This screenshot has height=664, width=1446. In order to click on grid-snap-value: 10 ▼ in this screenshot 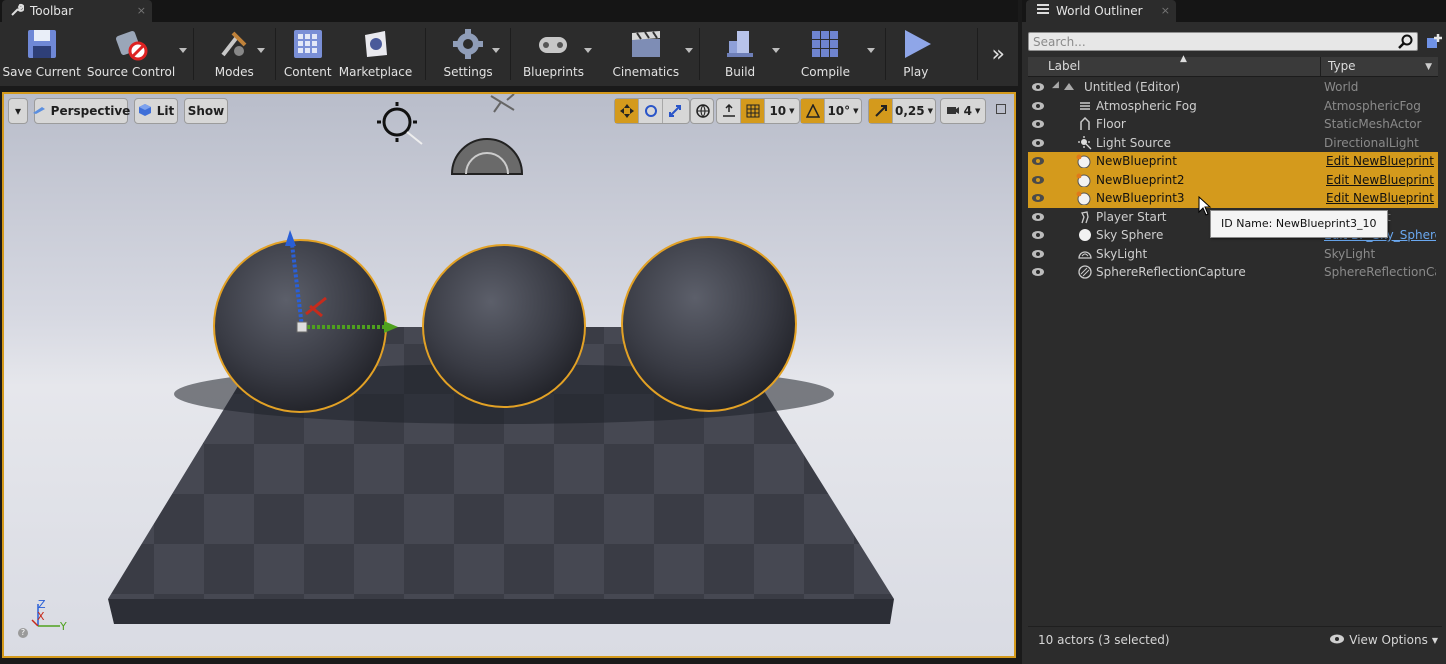, I will do `click(782, 111)`.